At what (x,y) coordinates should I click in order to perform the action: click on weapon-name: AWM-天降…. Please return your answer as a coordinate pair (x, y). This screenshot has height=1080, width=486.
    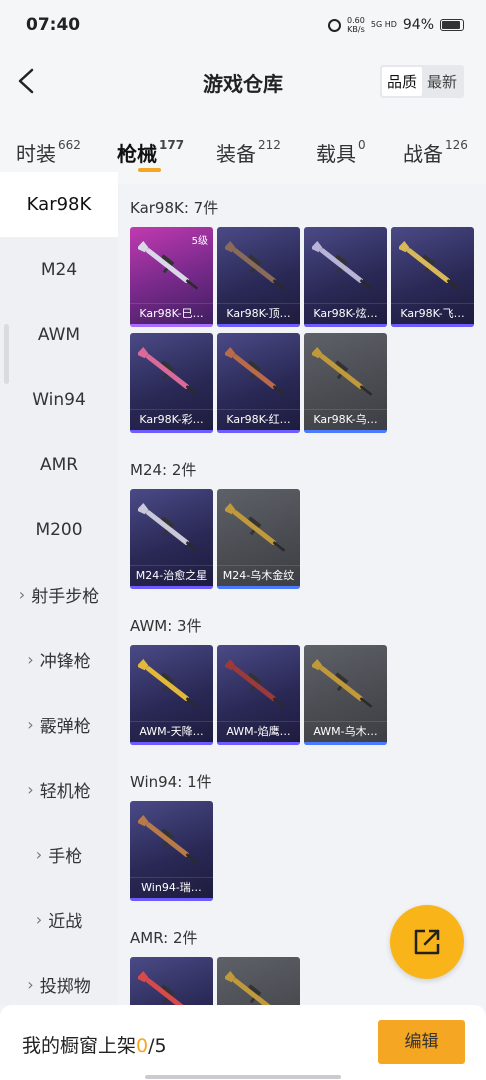
    Looking at the image, I should click on (171, 731).